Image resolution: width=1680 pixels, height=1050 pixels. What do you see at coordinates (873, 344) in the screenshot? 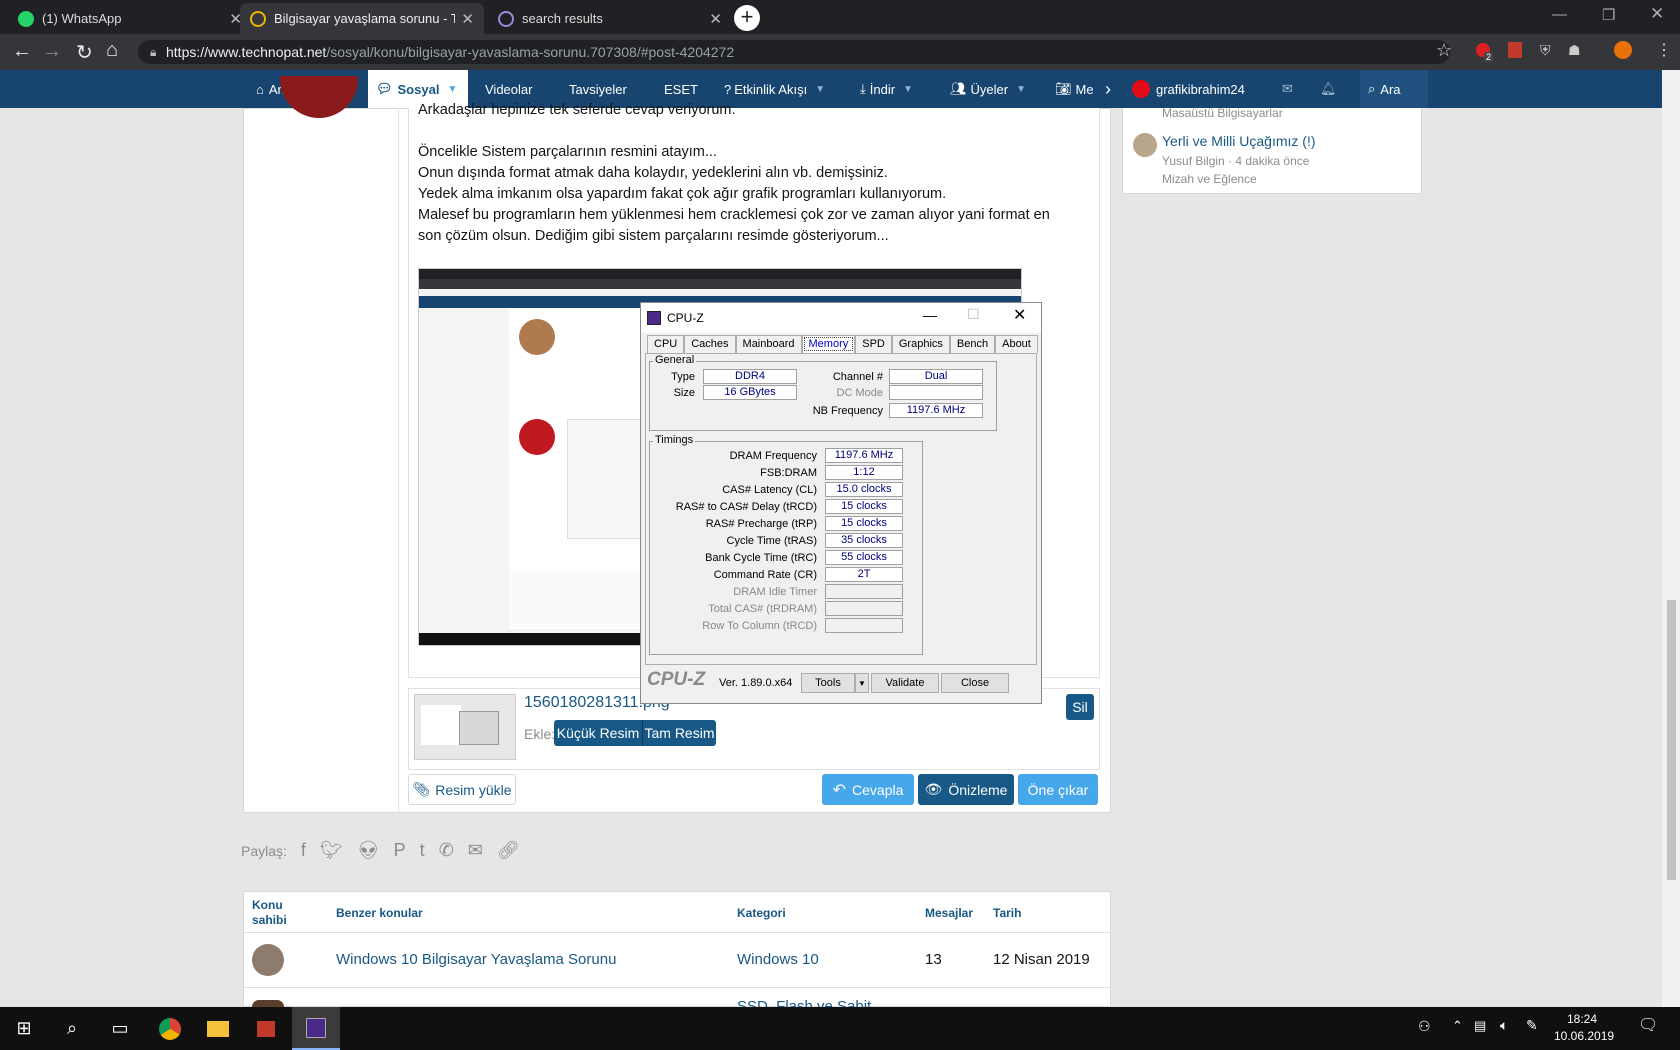
I see `tab-spd: SPD` at bounding box center [873, 344].